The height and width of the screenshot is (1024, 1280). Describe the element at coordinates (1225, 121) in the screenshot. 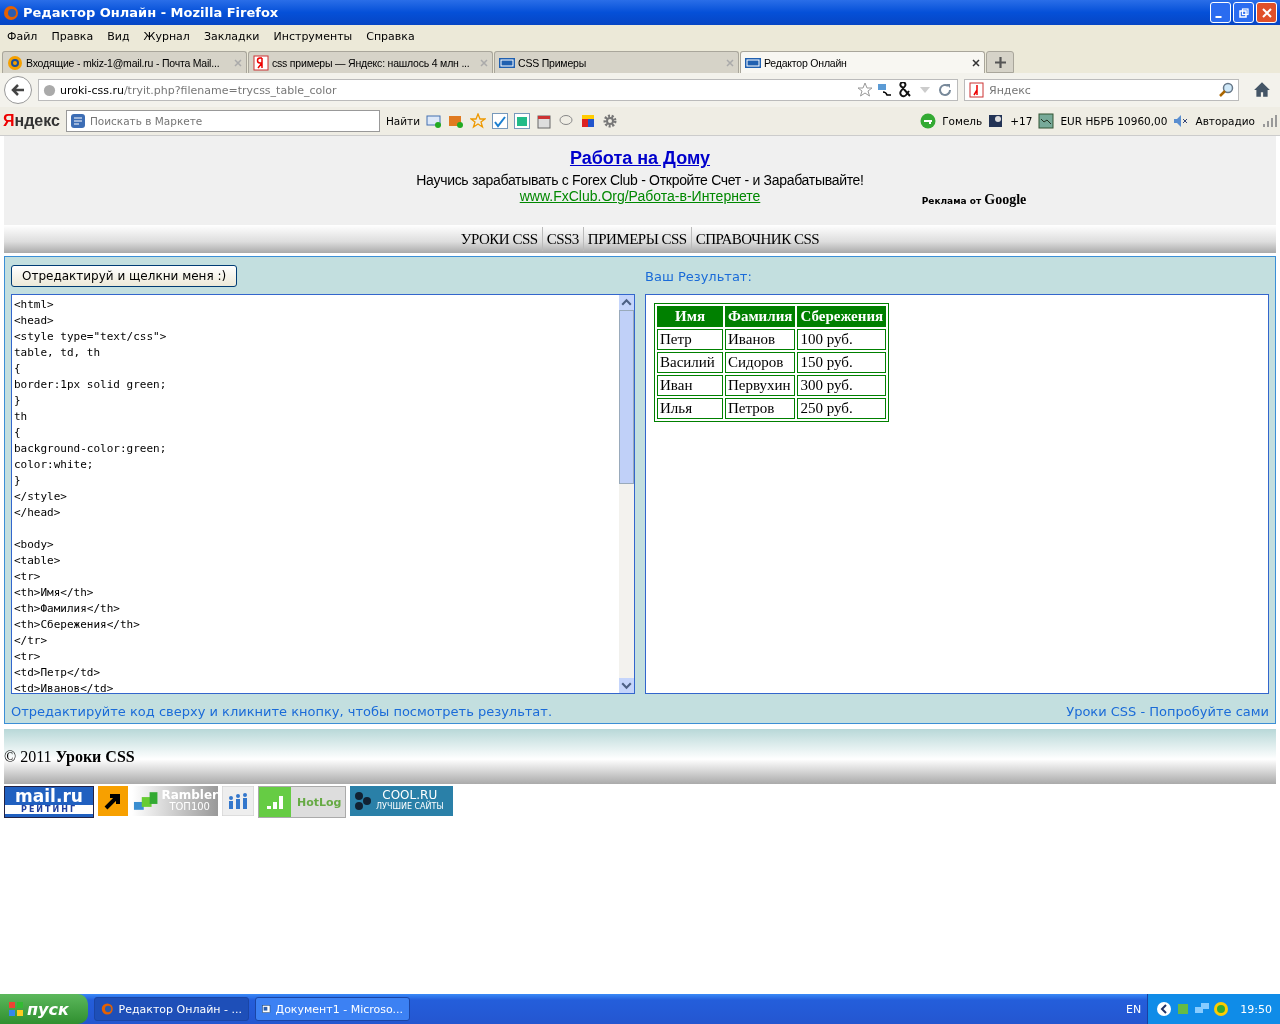

I see `radio-label: Авторадио` at that location.